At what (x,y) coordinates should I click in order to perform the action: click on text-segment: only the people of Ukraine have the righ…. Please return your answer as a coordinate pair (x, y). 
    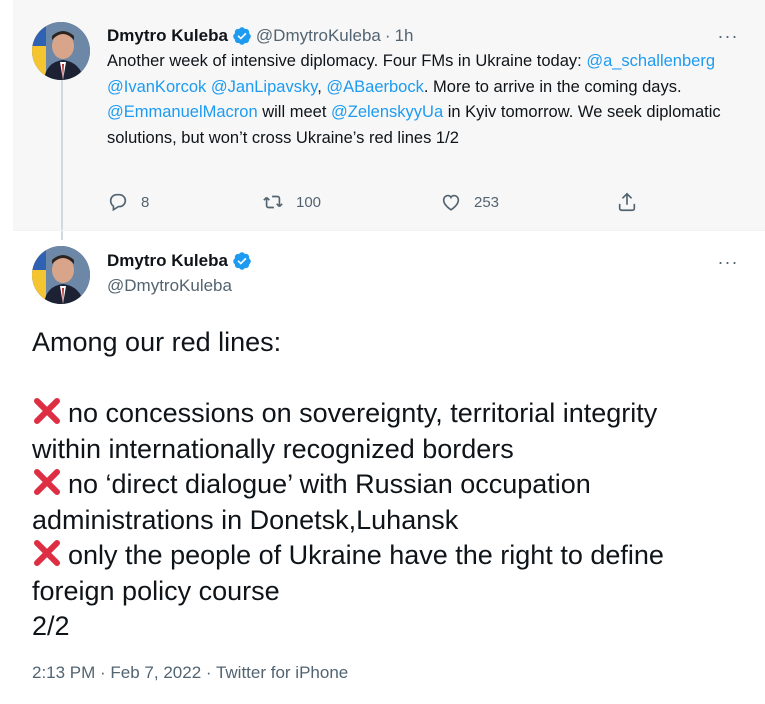
    Looking at the image, I should click on (366, 555).